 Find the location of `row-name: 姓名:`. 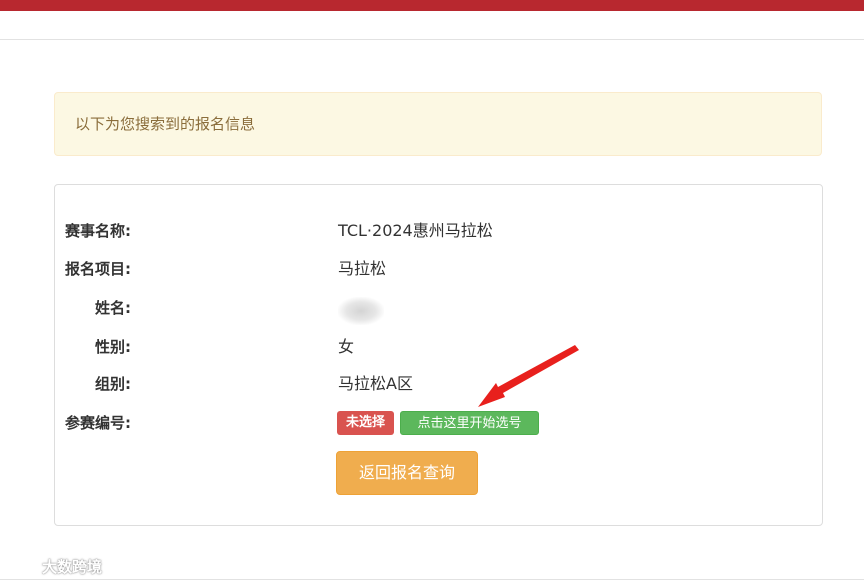

row-name: 姓名: is located at coordinates (355, 310).